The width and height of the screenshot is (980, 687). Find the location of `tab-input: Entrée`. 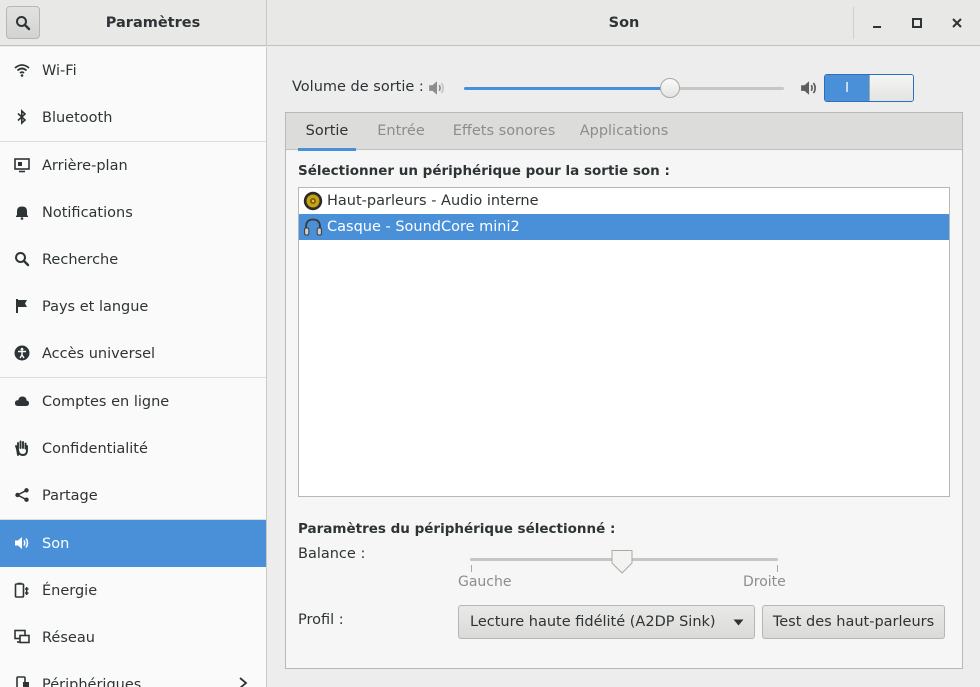

tab-input: Entrée is located at coordinates (401, 131).